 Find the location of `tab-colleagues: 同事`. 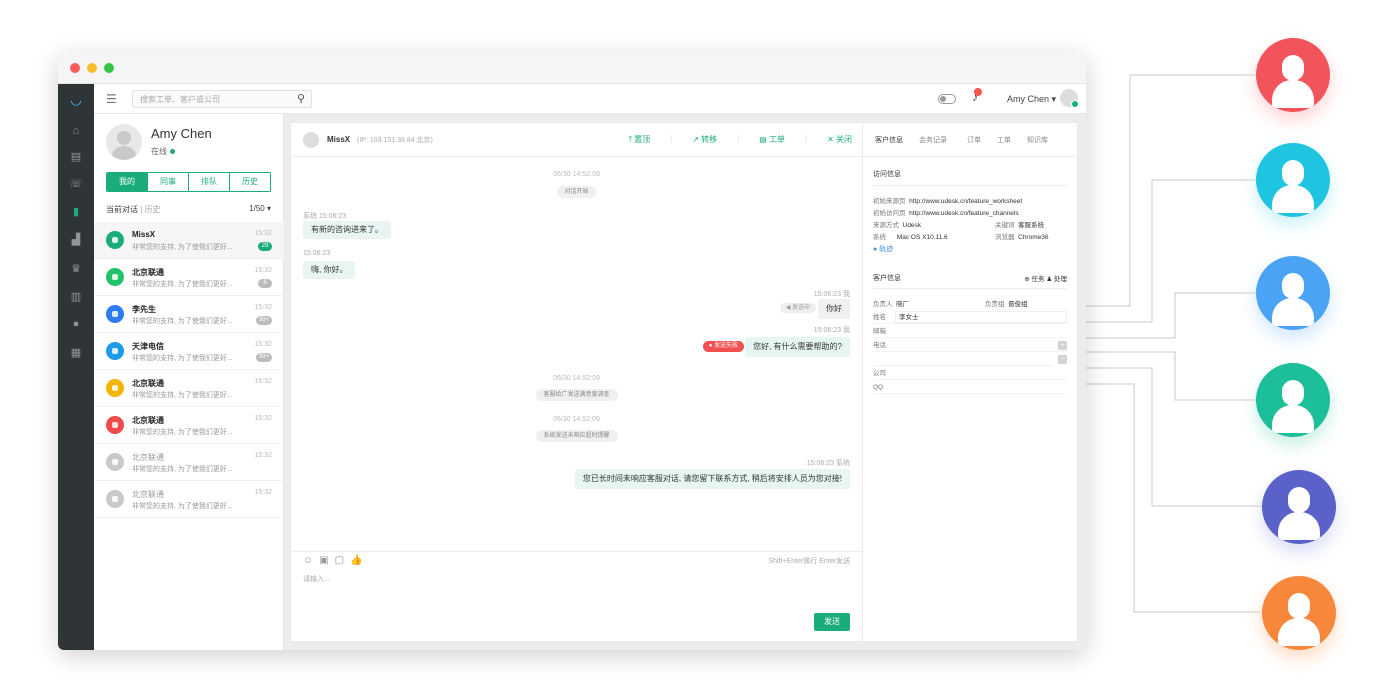

tab-colleagues: 同事 is located at coordinates (168, 182).